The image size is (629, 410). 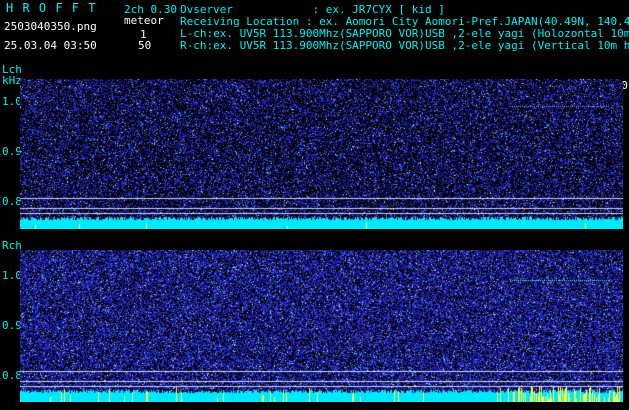 What do you see at coordinates (12, 245) in the screenshot?
I see `rch-label: Rch` at bounding box center [12, 245].